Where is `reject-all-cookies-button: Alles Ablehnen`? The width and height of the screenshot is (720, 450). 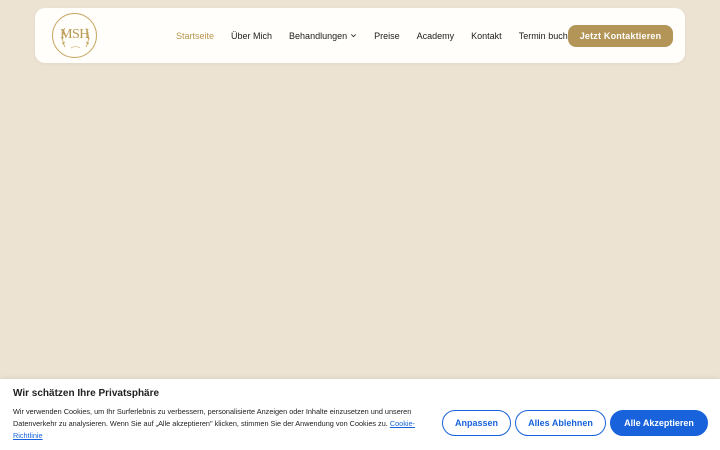 reject-all-cookies-button: Alles Ablehnen is located at coordinates (560, 423).